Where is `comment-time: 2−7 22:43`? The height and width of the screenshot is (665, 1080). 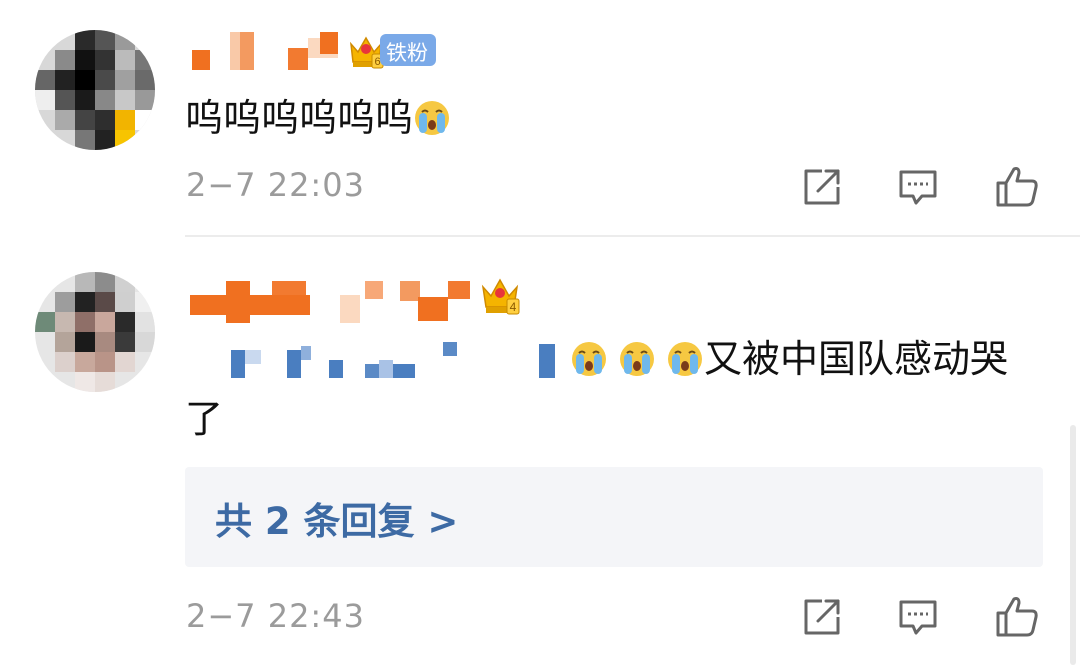 comment-time: 2−7 22:43 is located at coordinates (275, 616).